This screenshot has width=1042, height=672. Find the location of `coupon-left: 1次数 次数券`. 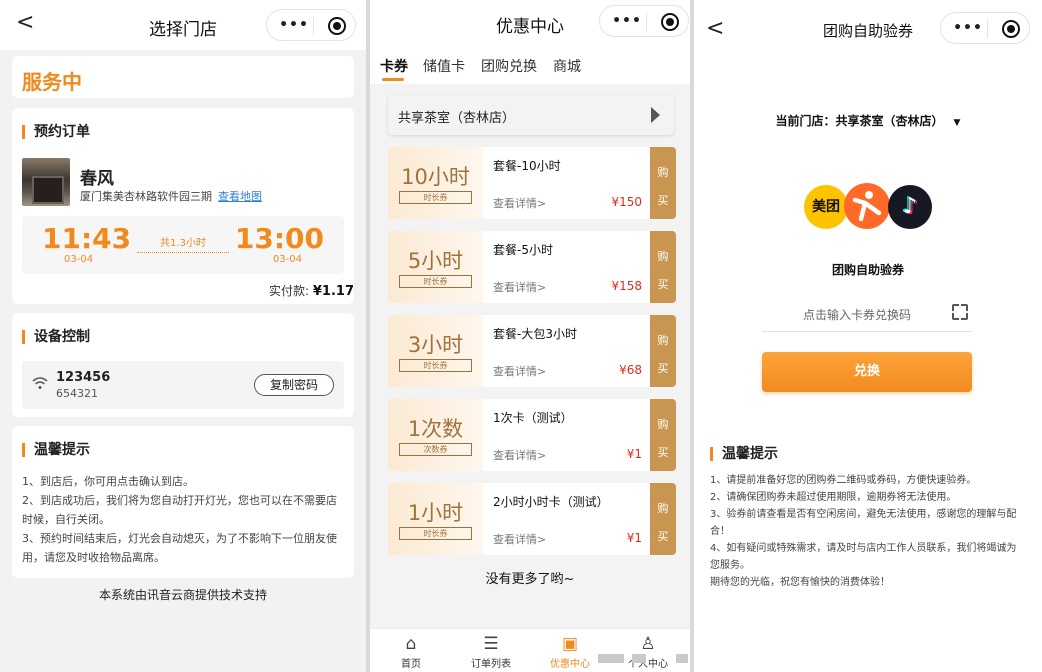

coupon-left: 1次数 次数券 is located at coordinates (435, 435).